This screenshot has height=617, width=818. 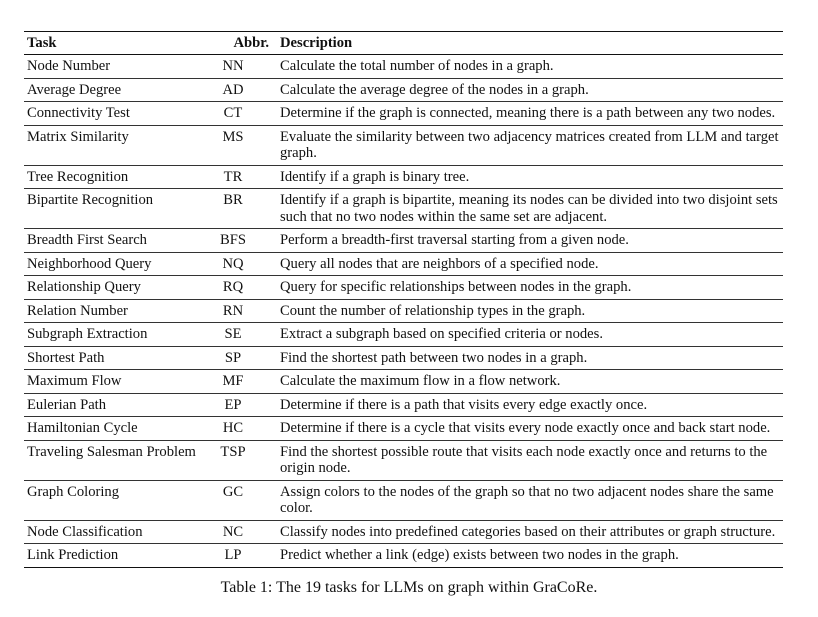 What do you see at coordinates (233, 113) in the screenshot?
I see `cell-abbr: CT` at bounding box center [233, 113].